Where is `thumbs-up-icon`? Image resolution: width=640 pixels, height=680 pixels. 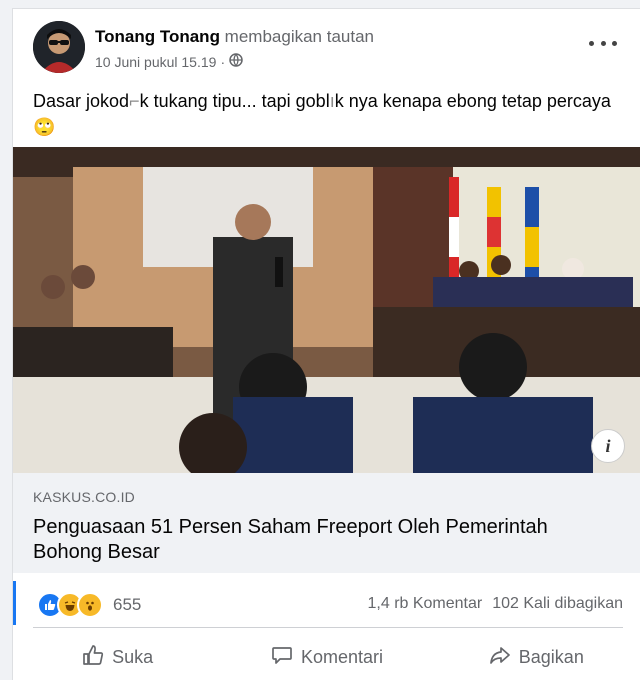
thumbs-up-icon is located at coordinates (93, 657).